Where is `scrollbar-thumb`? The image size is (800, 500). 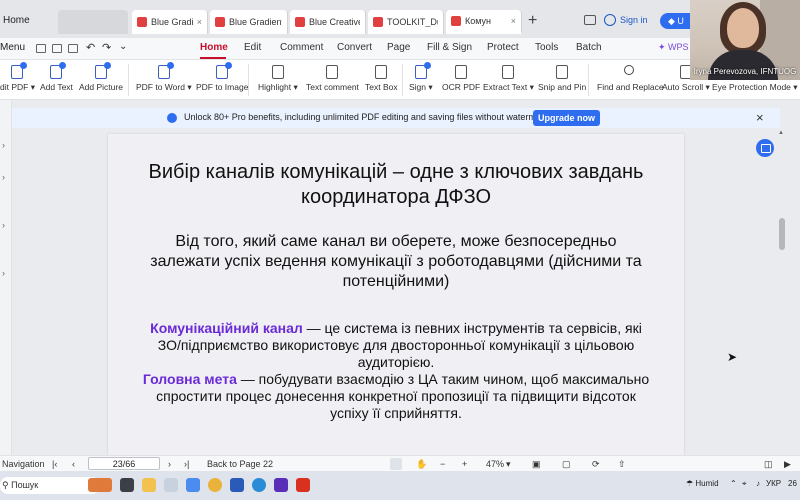
scrollbar-thumb is located at coordinates (782, 234).